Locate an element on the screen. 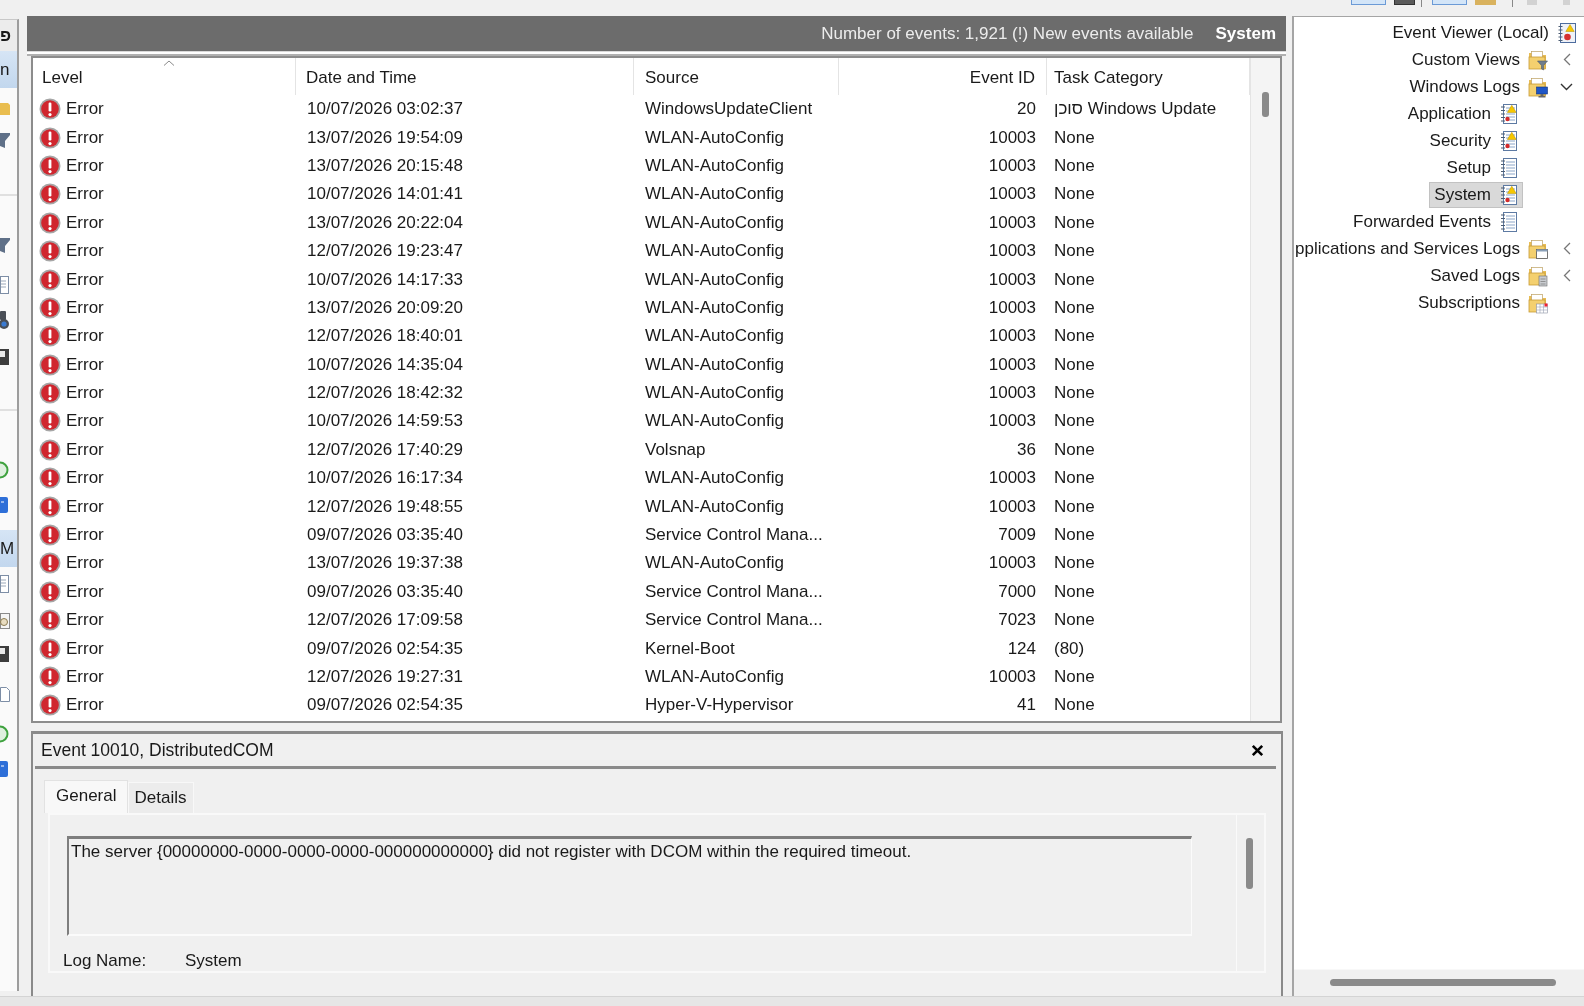 The image size is (1584, 1006). date-time-text: 10/07/2026 14:01:41 is located at coordinates (385, 194).